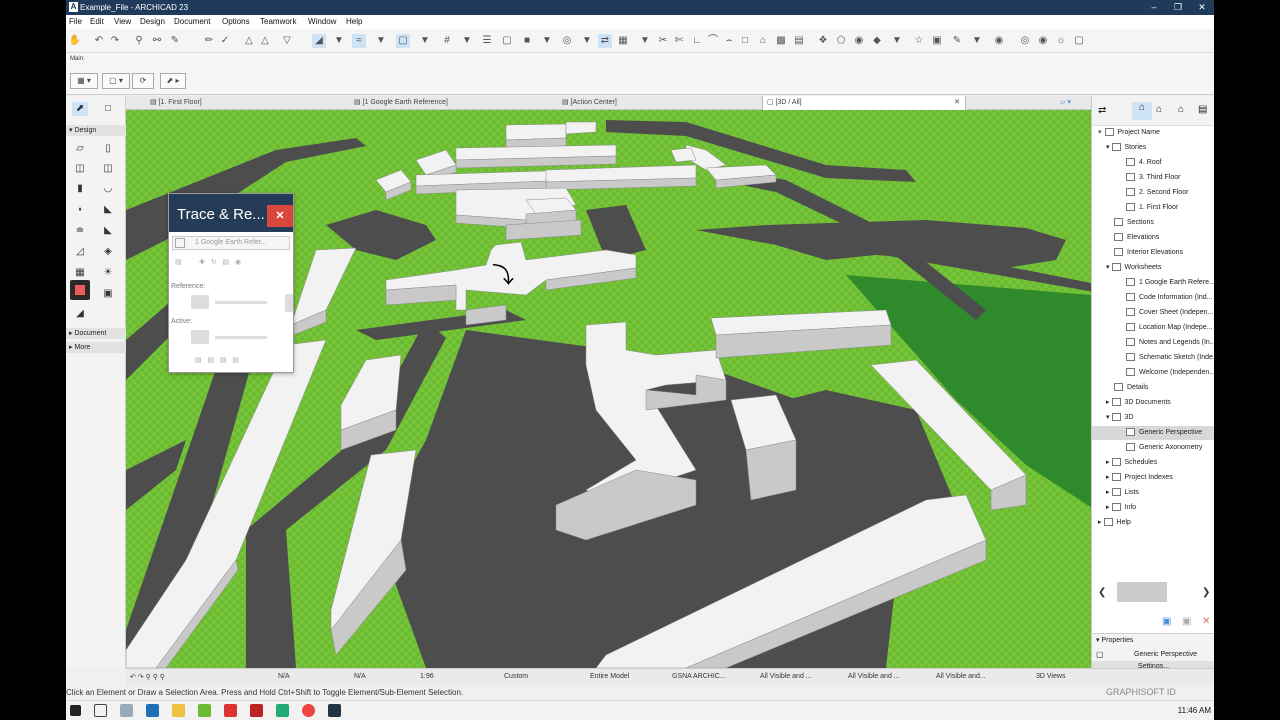 This screenshot has width=1280, height=720. What do you see at coordinates (841, 41) in the screenshot?
I see `shape-icon: ⬠` at bounding box center [841, 41].